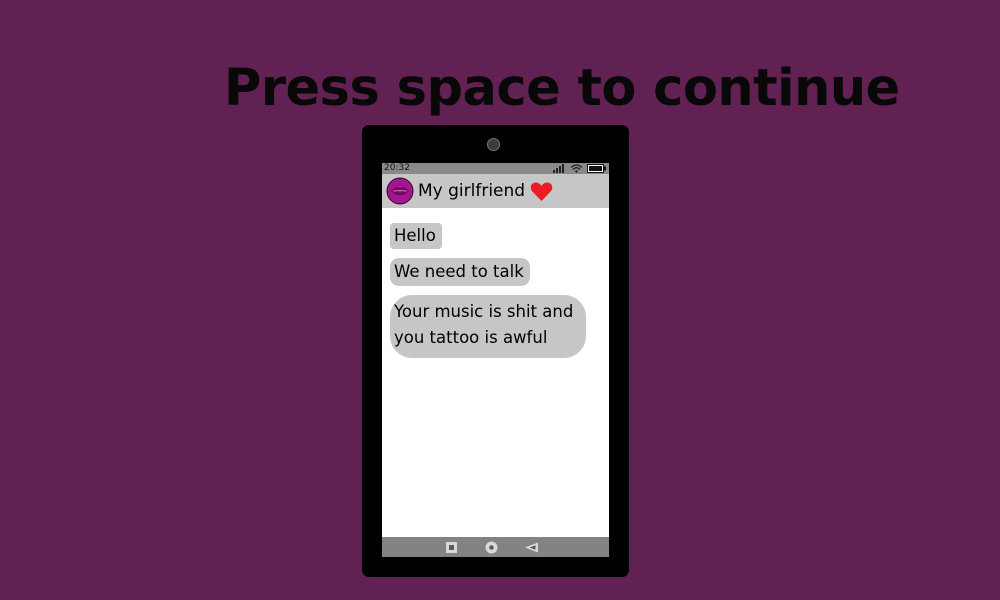  Describe the element at coordinates (400, 191) in the screenshot. I see `lips-avatar-icon` at that location.